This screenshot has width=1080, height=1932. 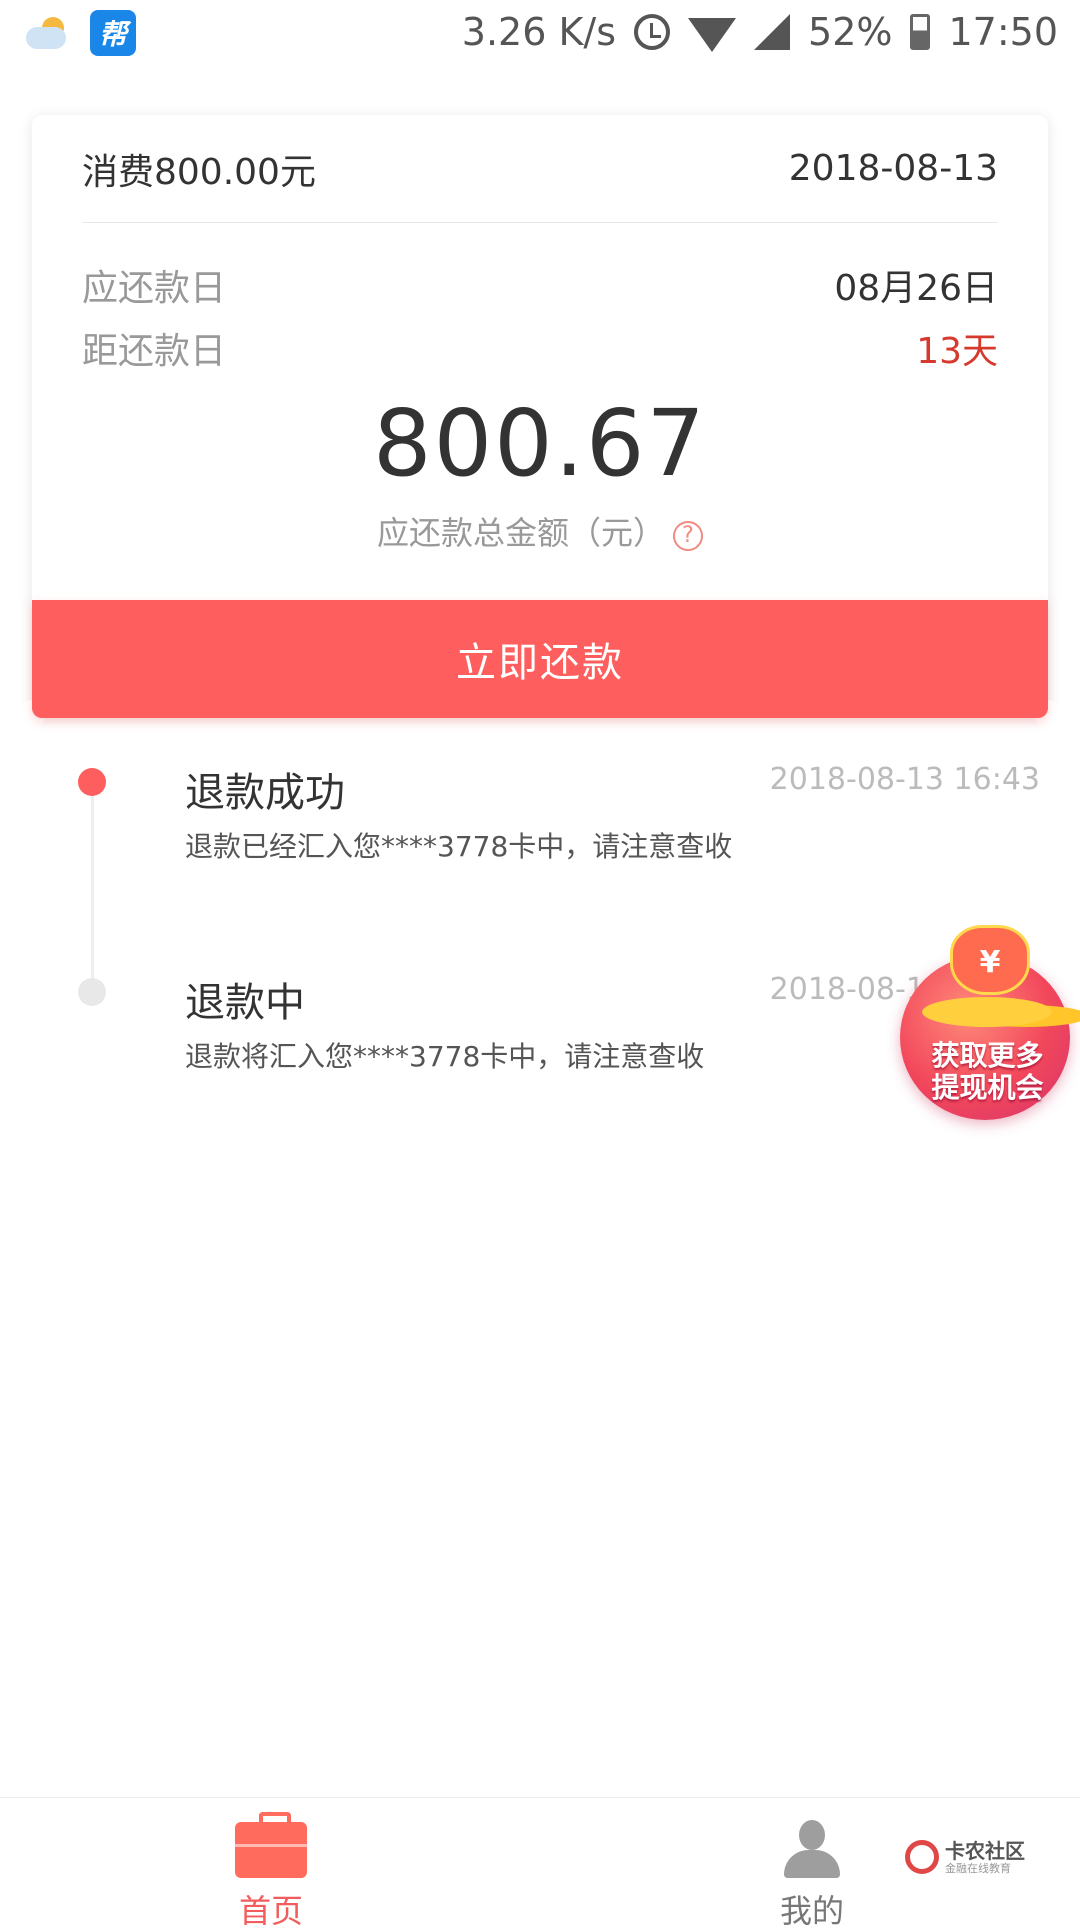 What do you see at coordinates (904, 779) in the screenshot?
I see `timeline-item-time: 2018-08-13 16:43` at bounding box center [904, 779].